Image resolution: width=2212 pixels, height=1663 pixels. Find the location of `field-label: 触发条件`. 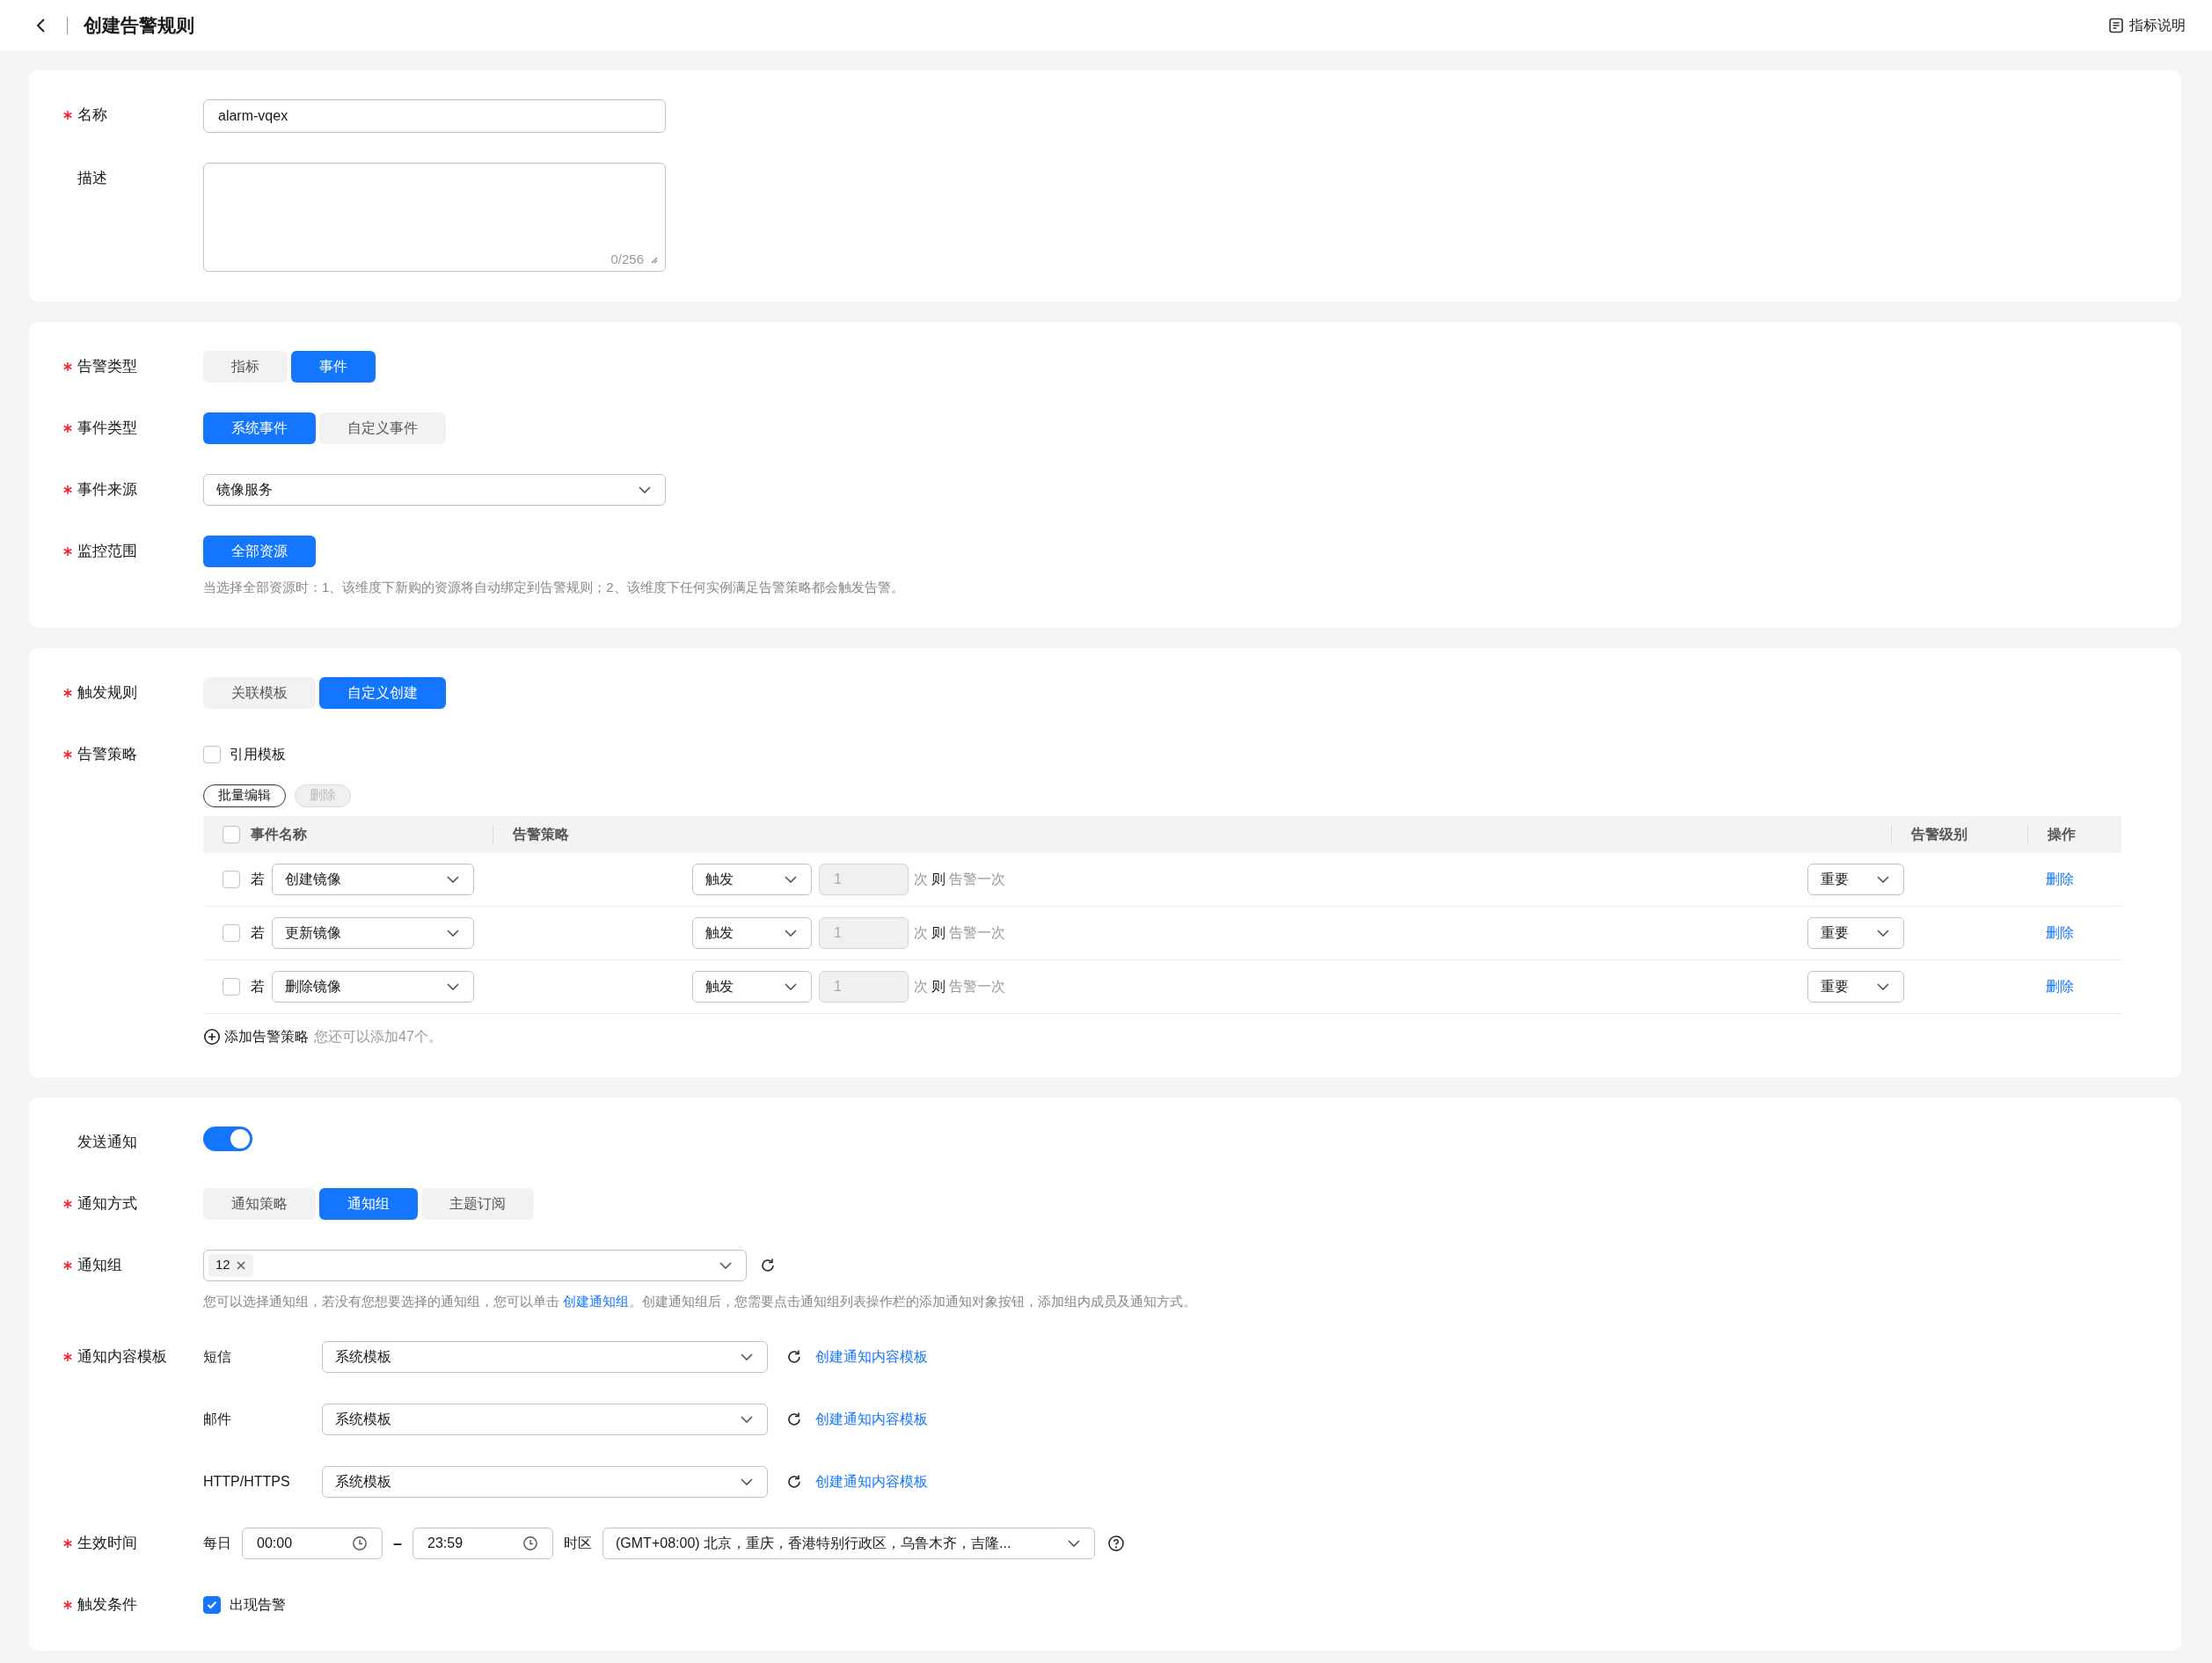

field-label: 触发条件 is located at coordinates (107, 1605).